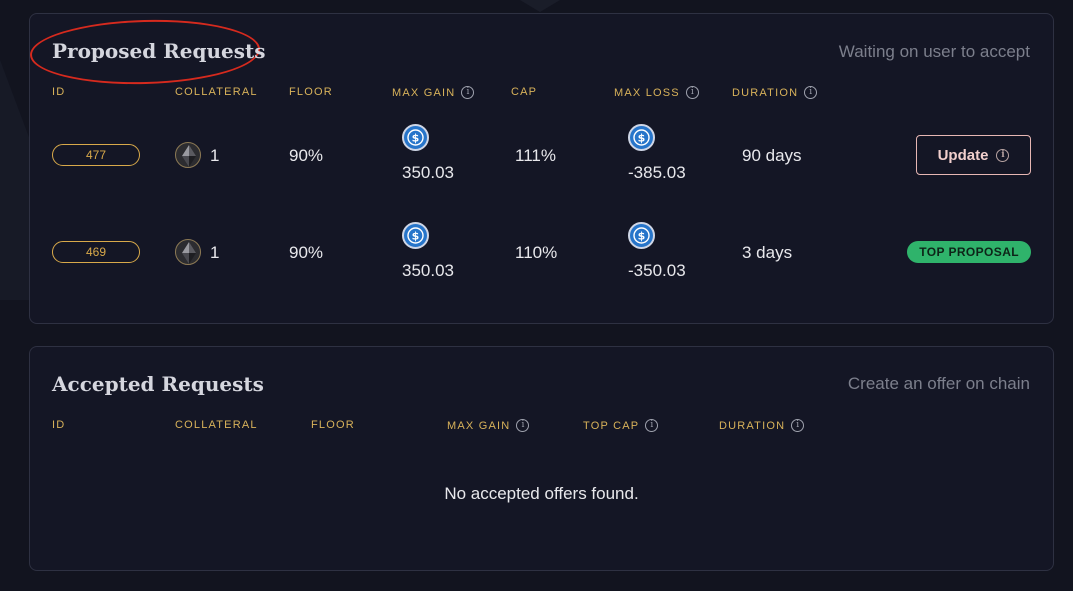  What do you see at coordinates (621, 425) in the screenshot?
I see `col-header-top-cap: TOP CAP i` at bounding box center [621, 425].